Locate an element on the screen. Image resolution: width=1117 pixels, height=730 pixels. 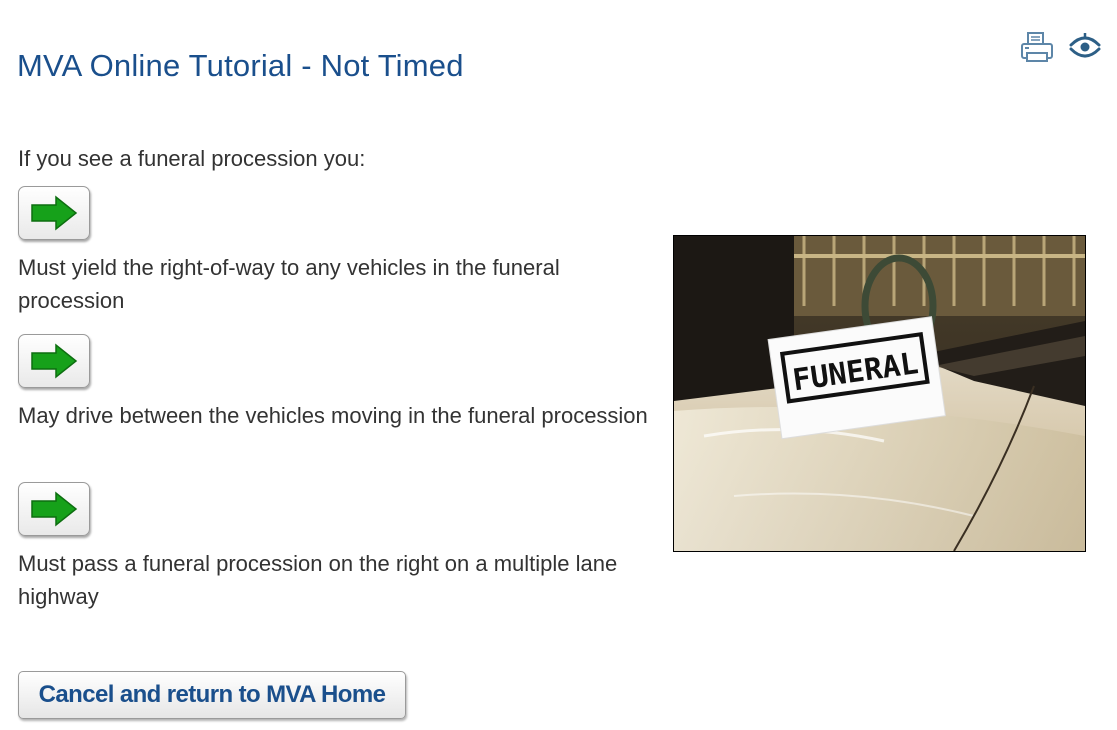
printer-icon is located at coordinates (1037, 47).